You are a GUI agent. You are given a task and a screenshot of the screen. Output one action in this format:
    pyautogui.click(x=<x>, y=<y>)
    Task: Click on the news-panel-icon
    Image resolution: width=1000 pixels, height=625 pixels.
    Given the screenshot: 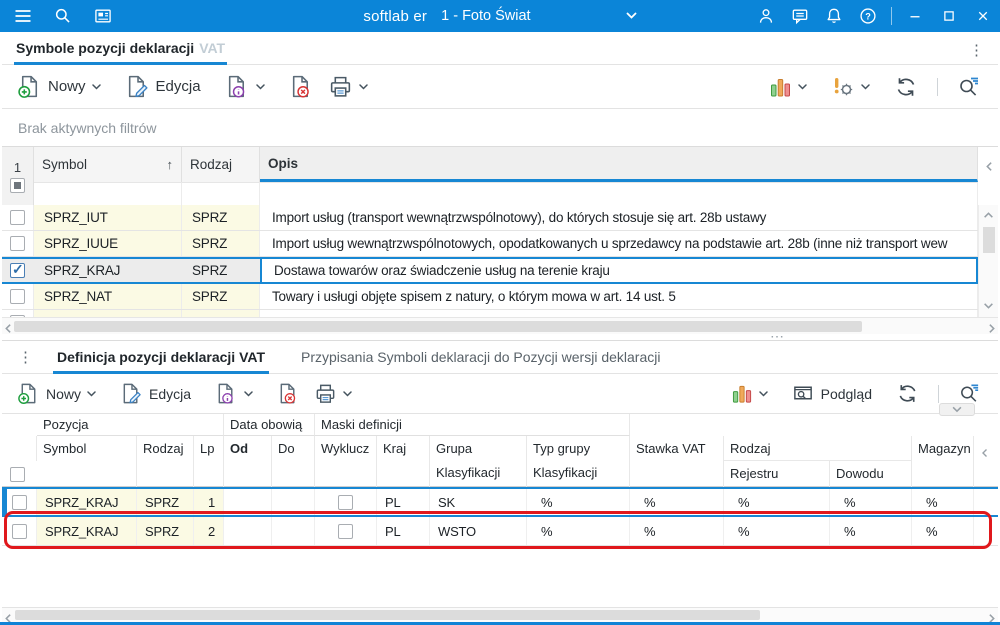 What is the action you would take?
    pyautogui.click(x=103, y=16)
    